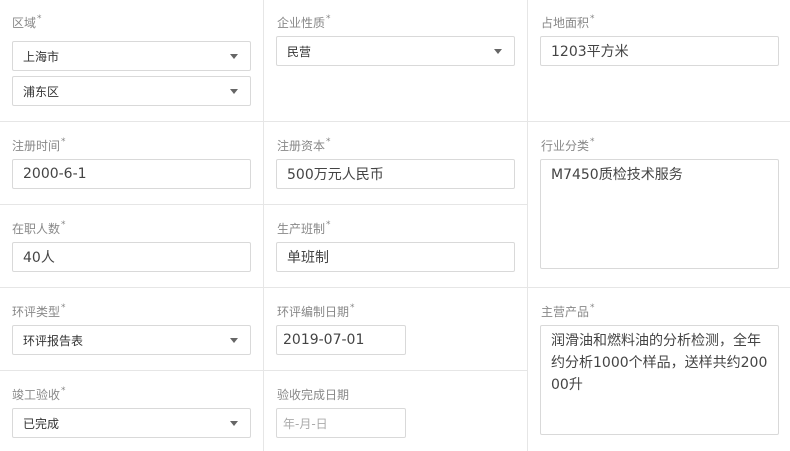 Image resolution: width=790 pixels, height=451 pixels. I want to click on registered-capital-label: 注册资本*, so click(304, 145).